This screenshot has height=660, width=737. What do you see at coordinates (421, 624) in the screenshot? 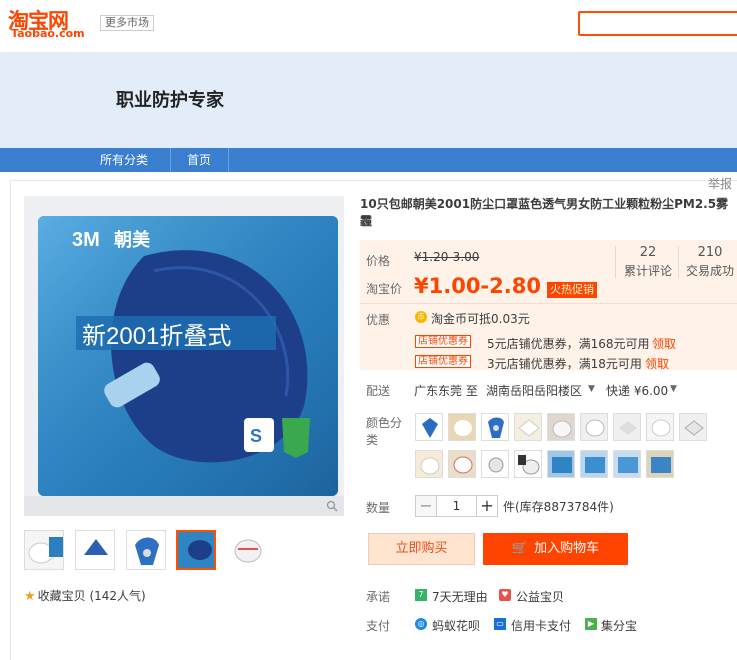
I see `huabei-icon: ◎` at bounding box center [421, 624].